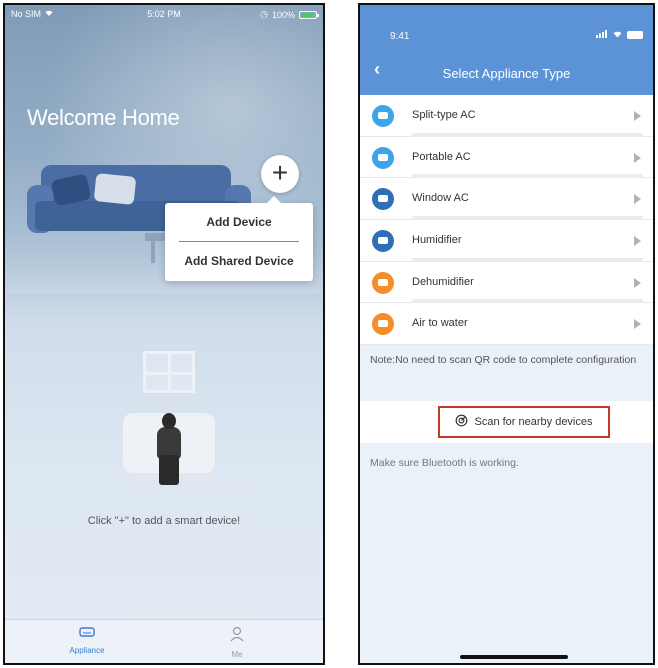 The width and height of the screenshot is (658, 668). What do you see at coordinates (602, 35) in the screenshot?
I see `signal-icon` at bounding box center [602, 35].